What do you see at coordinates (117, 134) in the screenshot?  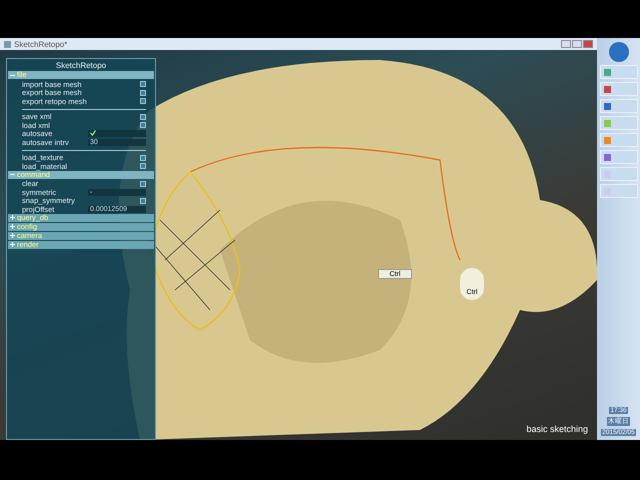 I see `toggle-field` at bounding box center [117, 134].